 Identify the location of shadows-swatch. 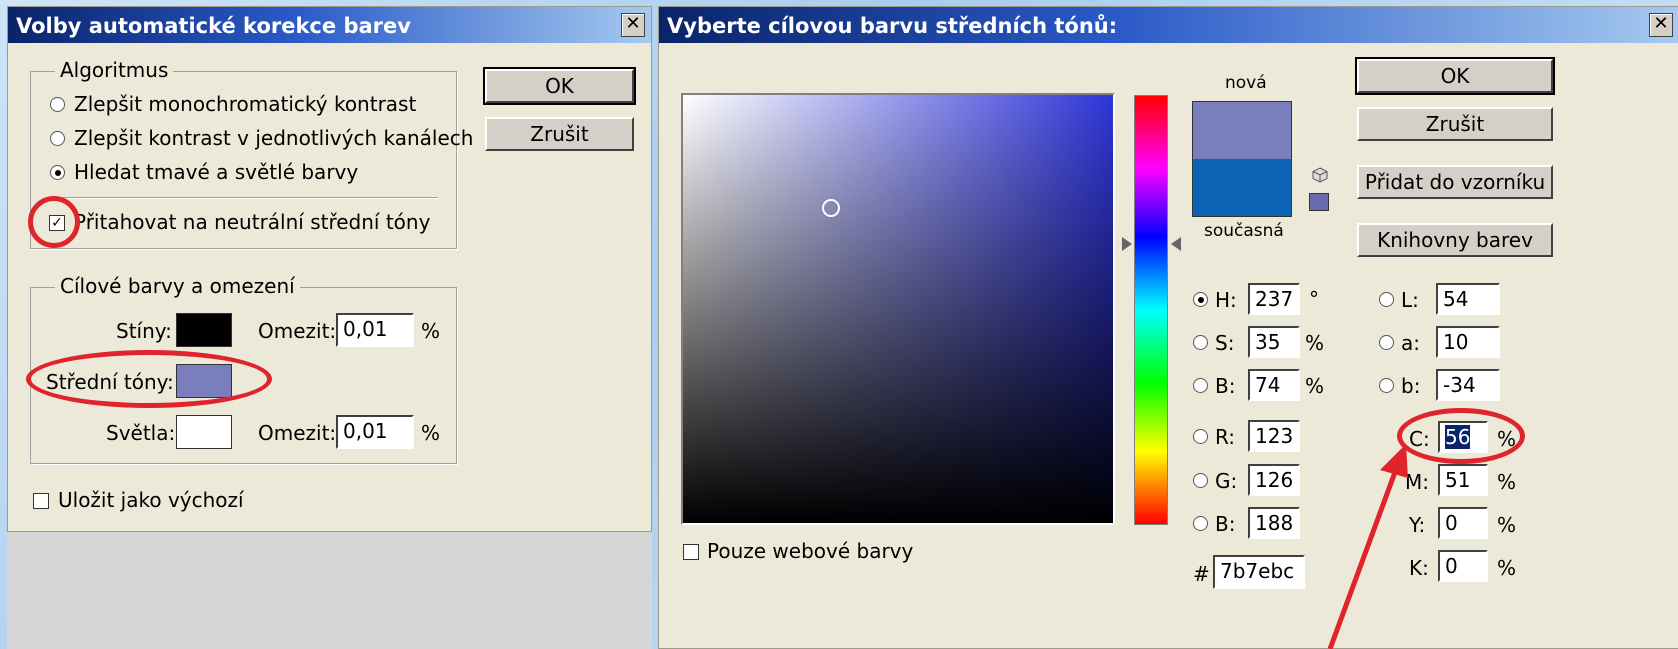
(204, 330).